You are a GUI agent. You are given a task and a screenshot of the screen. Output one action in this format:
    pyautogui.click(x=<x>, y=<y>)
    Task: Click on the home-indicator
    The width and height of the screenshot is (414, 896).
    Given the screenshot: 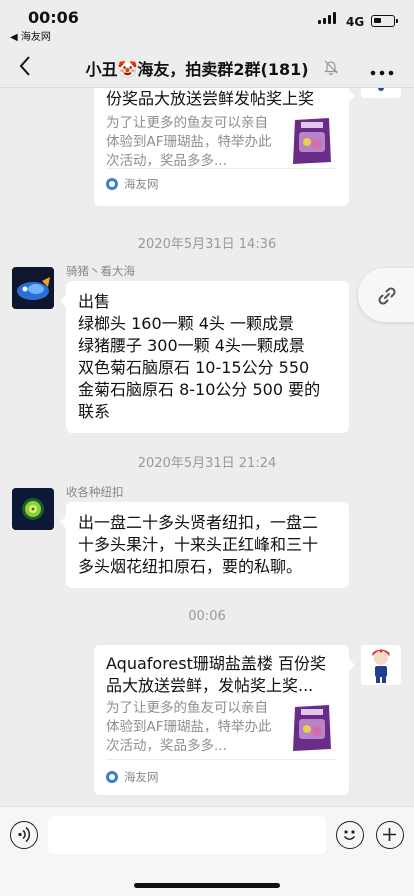 What is the action you would take?
    pyautogui.click(x=207, y=885)
    